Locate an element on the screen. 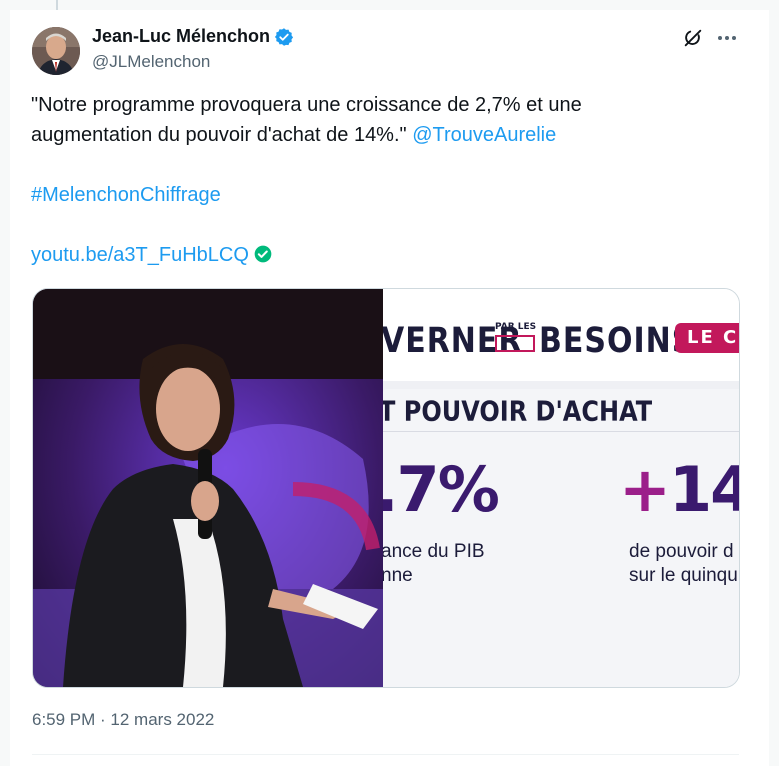  more-icon is located at coordinates (727, 38).